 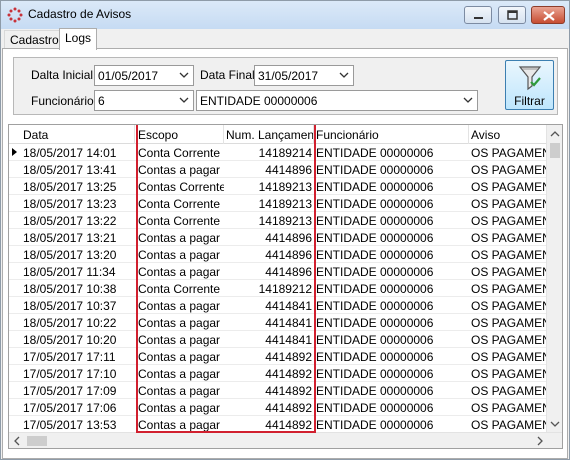 I want to click on cell-escopo: Contas Corrente, so click(x=180, y=186).